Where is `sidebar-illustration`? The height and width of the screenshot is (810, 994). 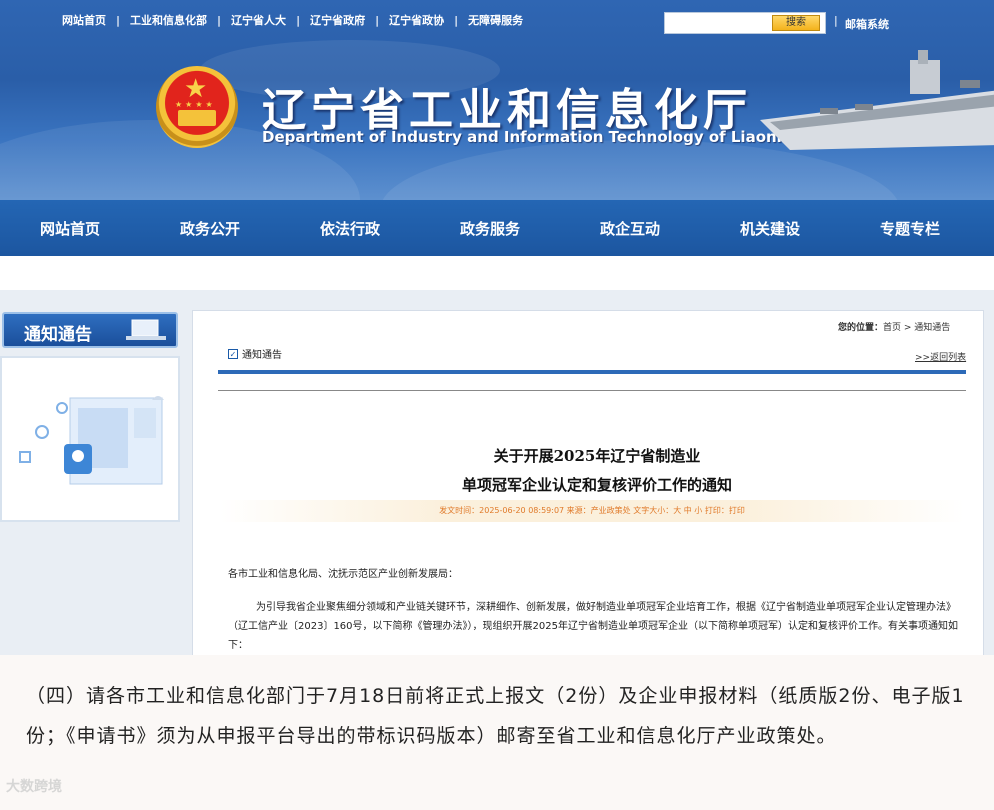
sidebar-illustration is located at coordinates (90, 439).